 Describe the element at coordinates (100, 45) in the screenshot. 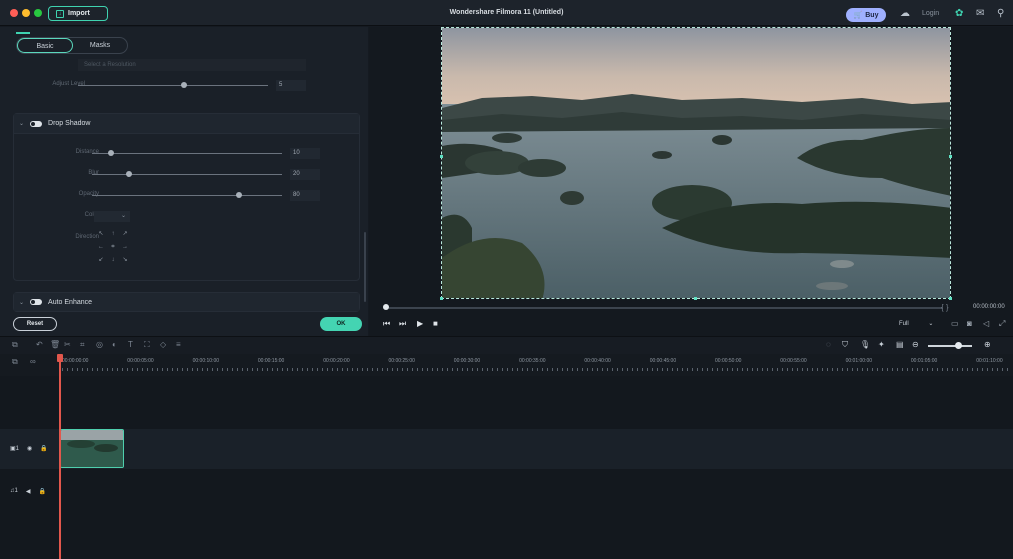

I see `tab-masks: Masks` at that location.